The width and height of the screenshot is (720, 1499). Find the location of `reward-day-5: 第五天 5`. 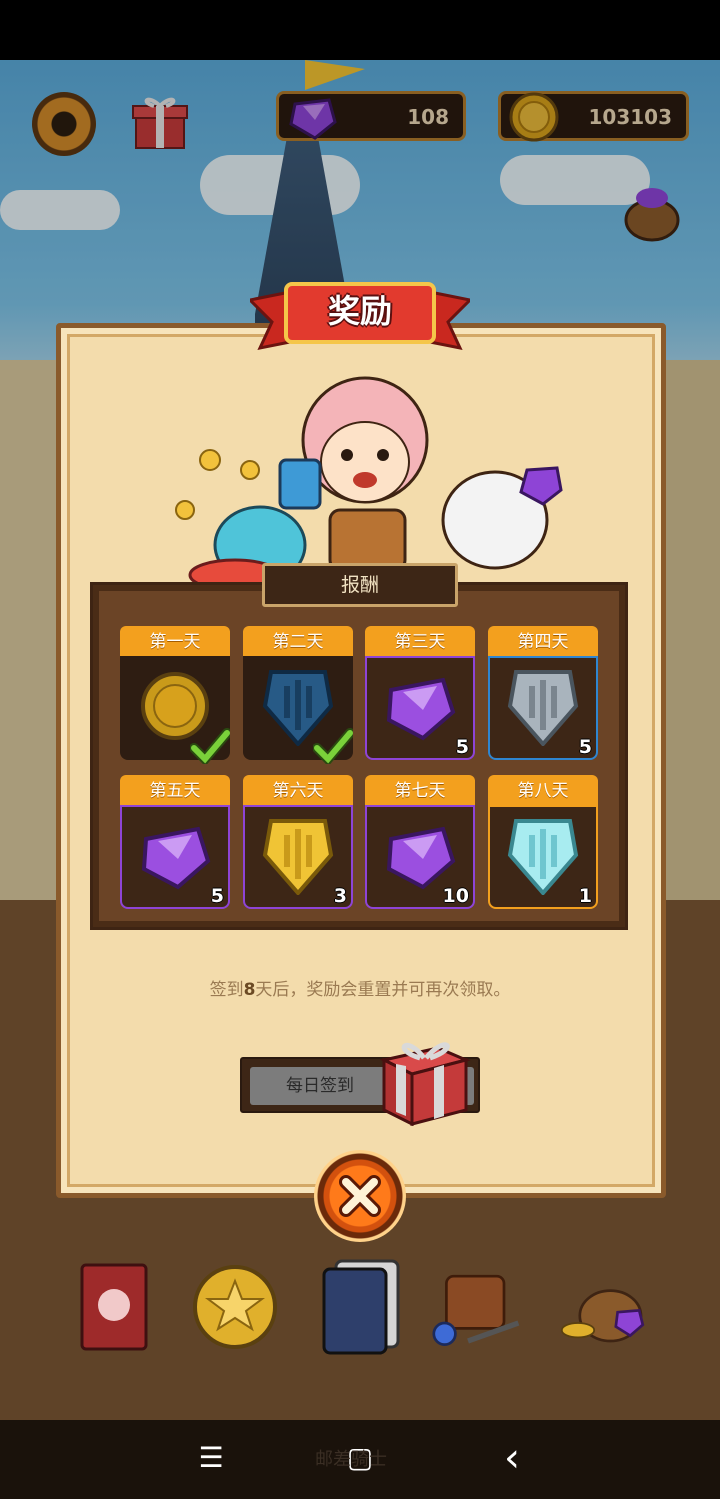

reward-day-5: 第五天 5 is located at coordinates (175, 842).